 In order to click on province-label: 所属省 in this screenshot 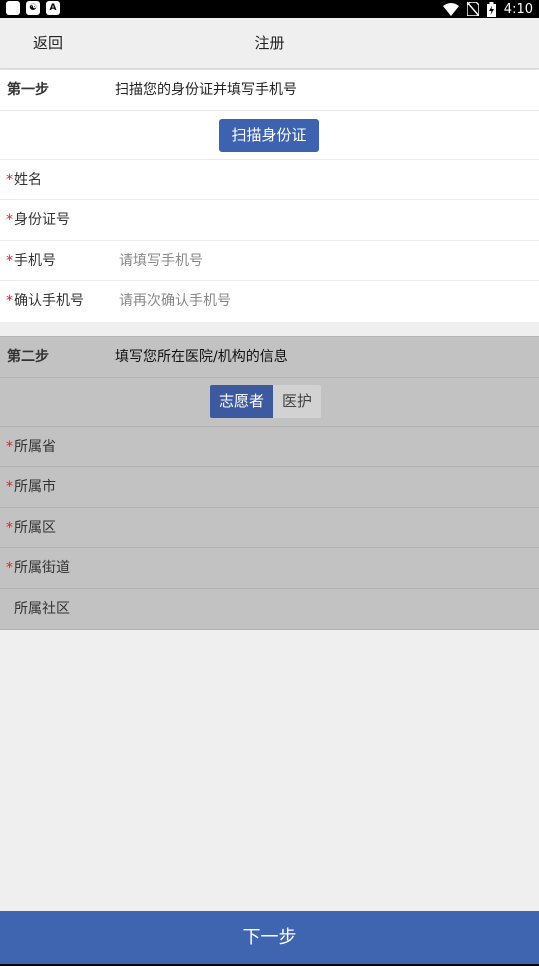, I will do `click(35, 446)`.